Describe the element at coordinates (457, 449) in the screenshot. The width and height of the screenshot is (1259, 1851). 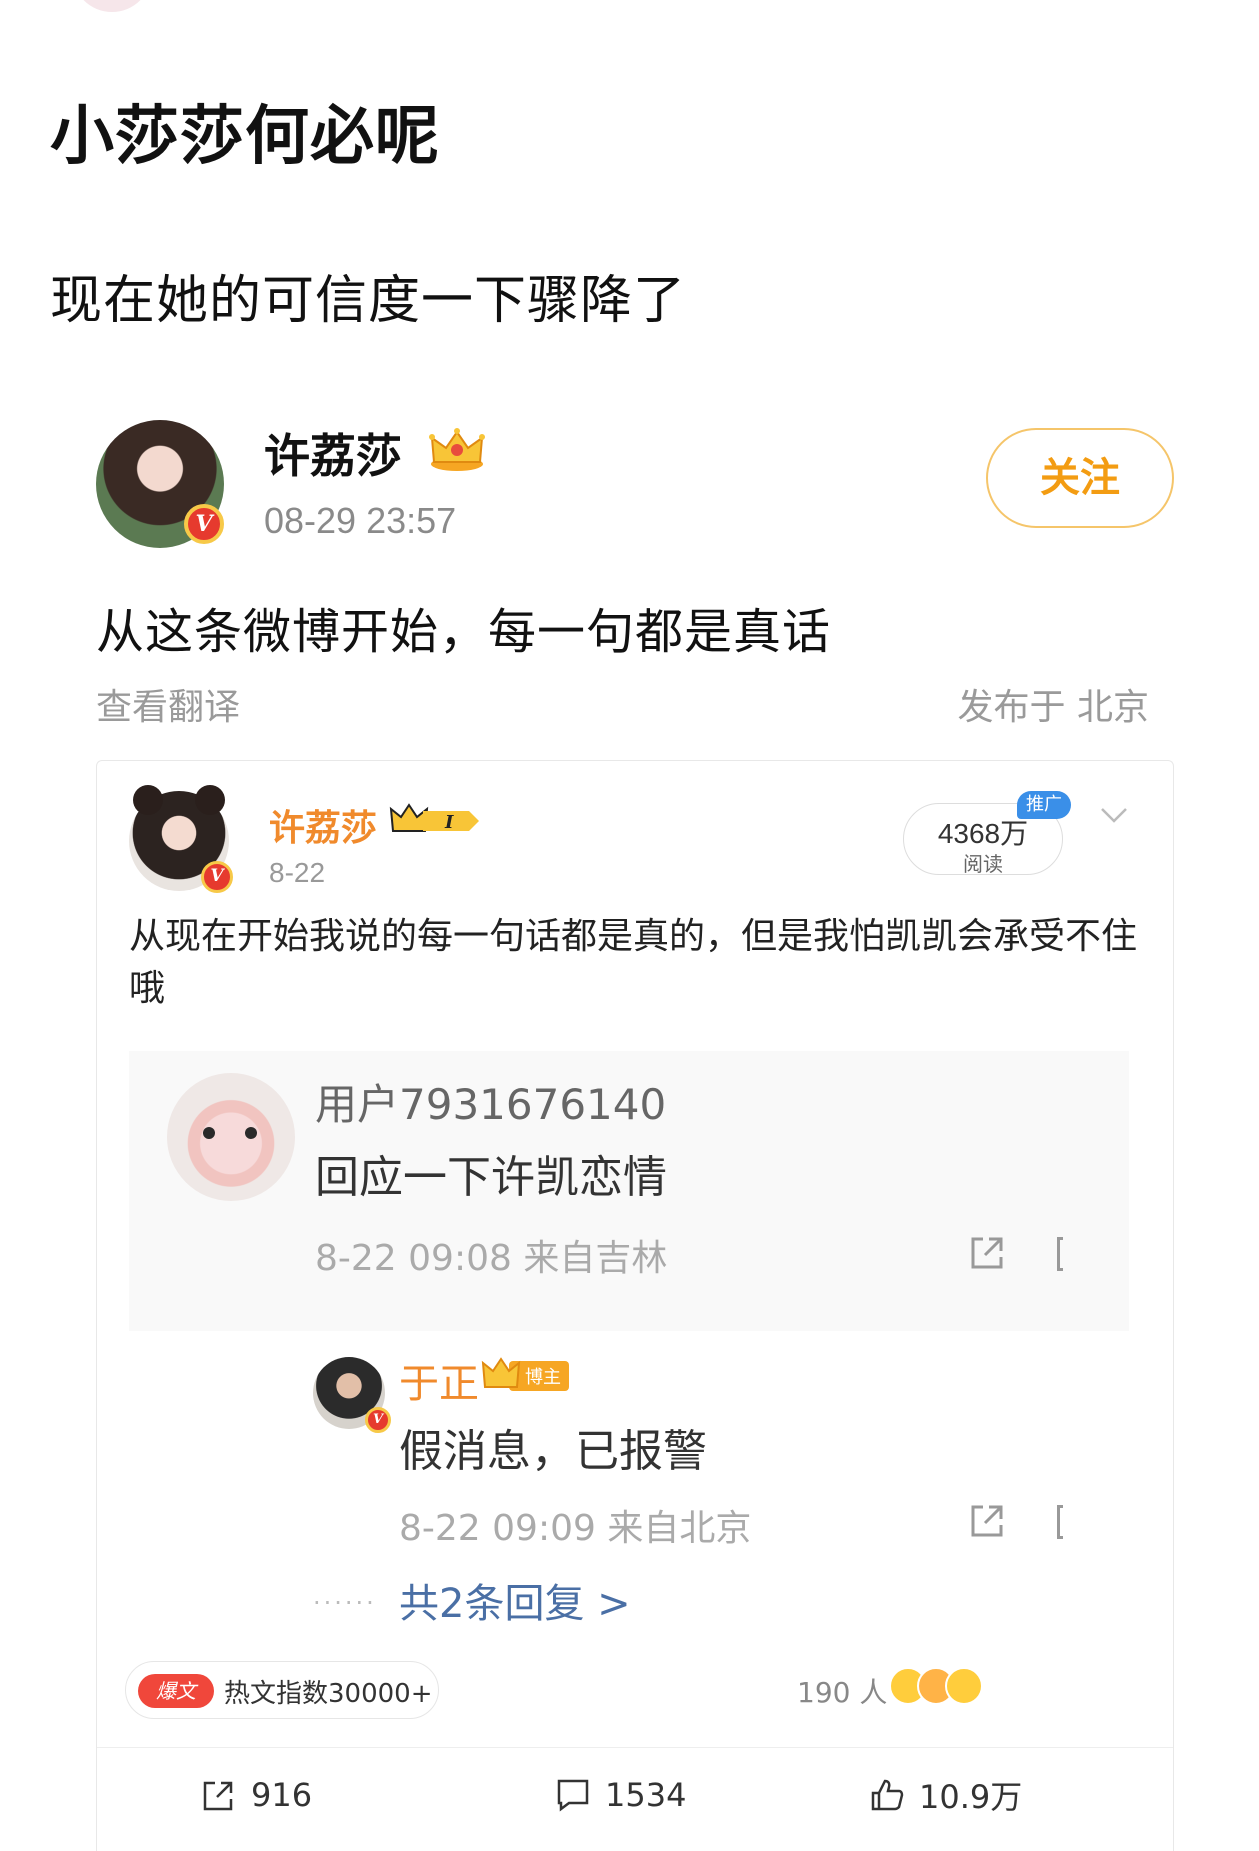
I see `crown-icon` at that location.